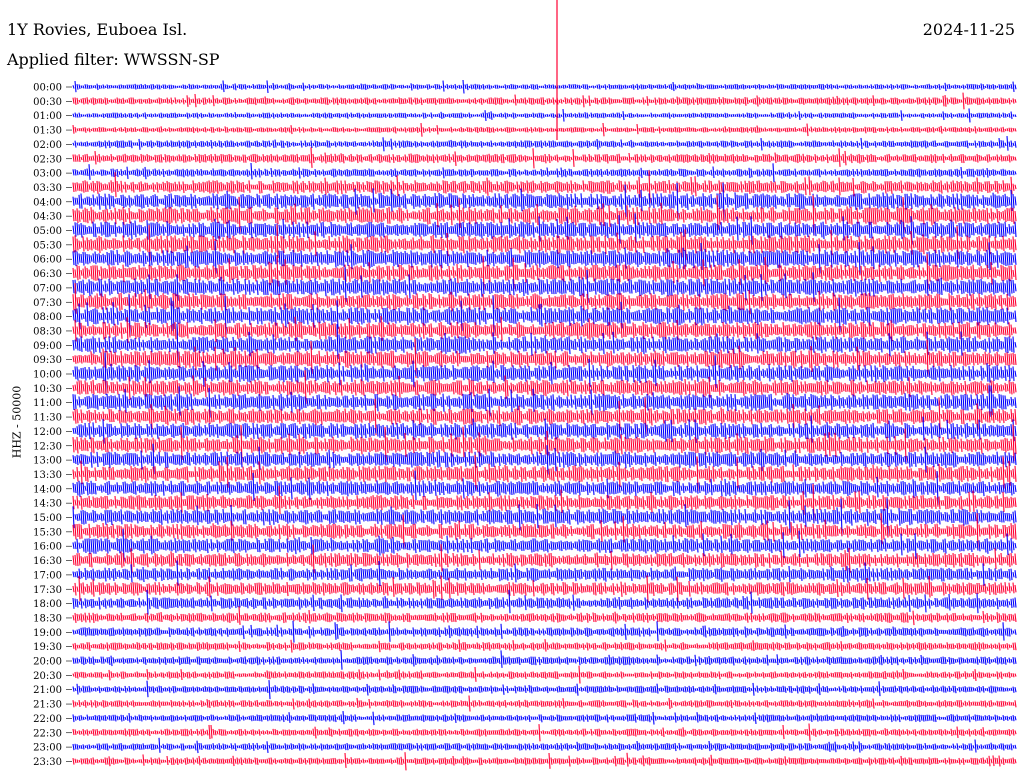 The height and width of the screenshot is (780, 1024). I want to click on row-label-2100: 21:00, so click(47, 690).